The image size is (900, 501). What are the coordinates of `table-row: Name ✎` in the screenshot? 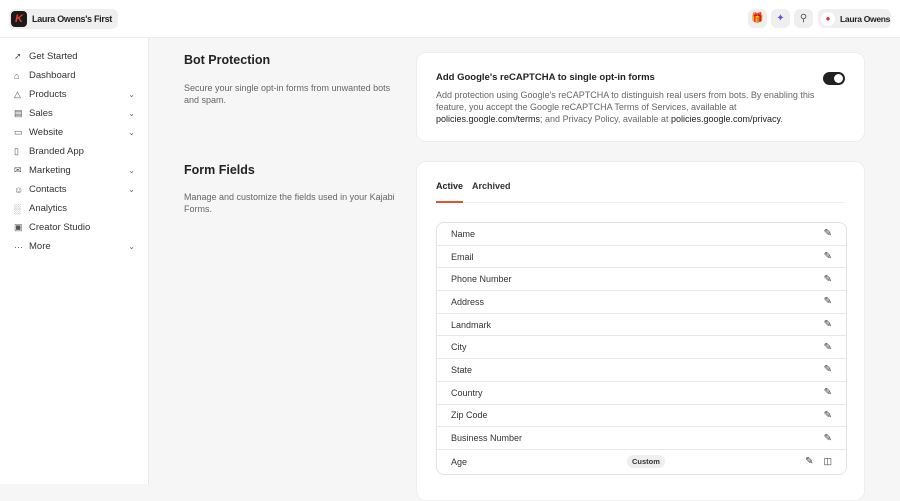 It's located at (641, 234).